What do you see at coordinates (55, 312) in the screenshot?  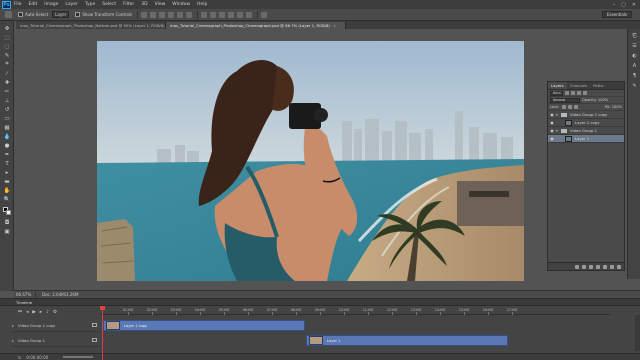 I see `settings-gear-icon: ⚙` at bounding box center [55, 312].